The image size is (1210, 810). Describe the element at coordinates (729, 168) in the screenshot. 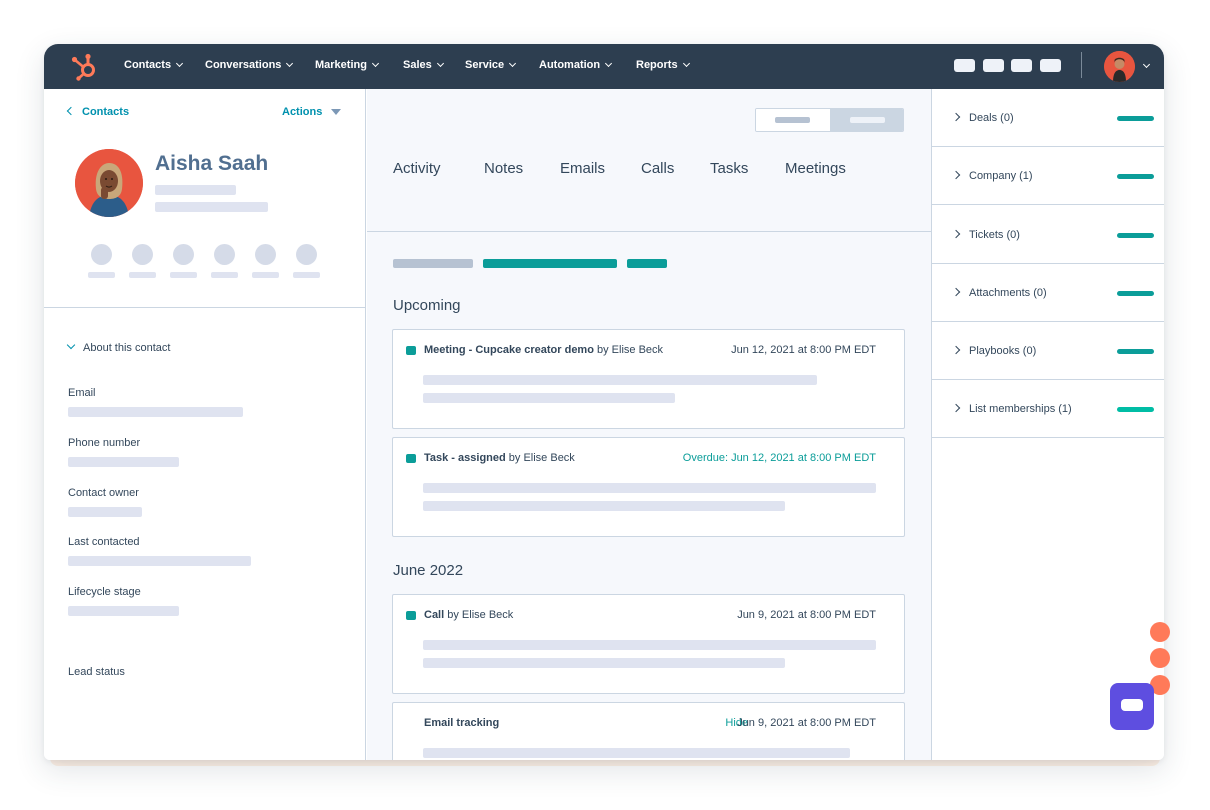

I see `tab-tasks: Tasks` at that location.